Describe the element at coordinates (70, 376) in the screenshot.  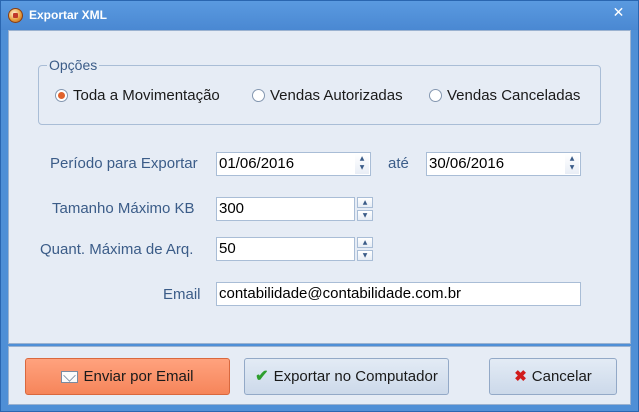
I see `envelope-icon` at that location.